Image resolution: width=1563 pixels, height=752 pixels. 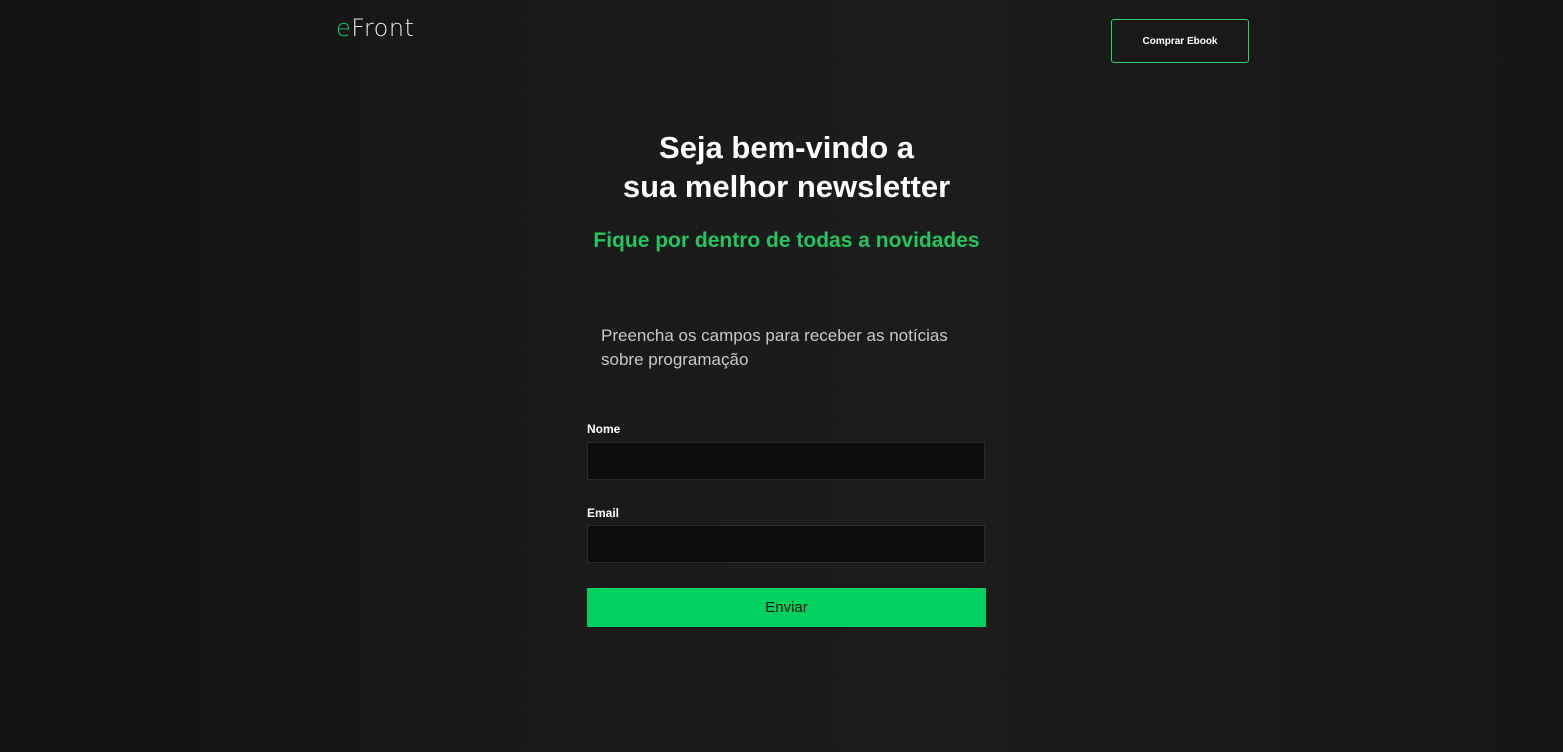 I want to click on page-subtitle: Fique por dentro de todas a novidades, so click(x=786, y=240).